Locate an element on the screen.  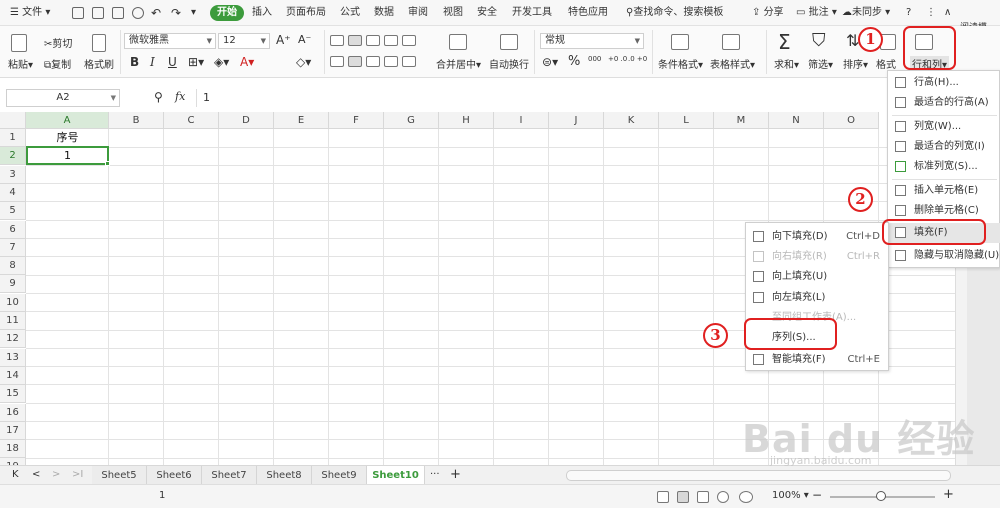
sheet-tab-active: Sheet10 is located at coordinates (396, 475).